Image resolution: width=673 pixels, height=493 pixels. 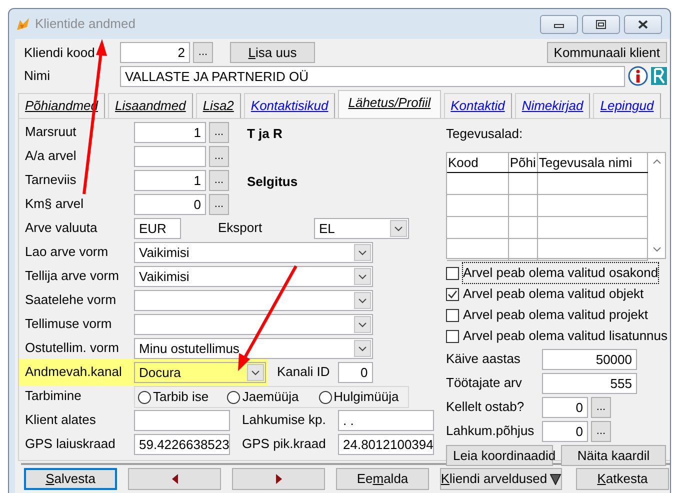 What do you see at coordinates (150, 105) in the screenshot?
I see `tab: Lisaandmed` at bounding box center [150, 105].